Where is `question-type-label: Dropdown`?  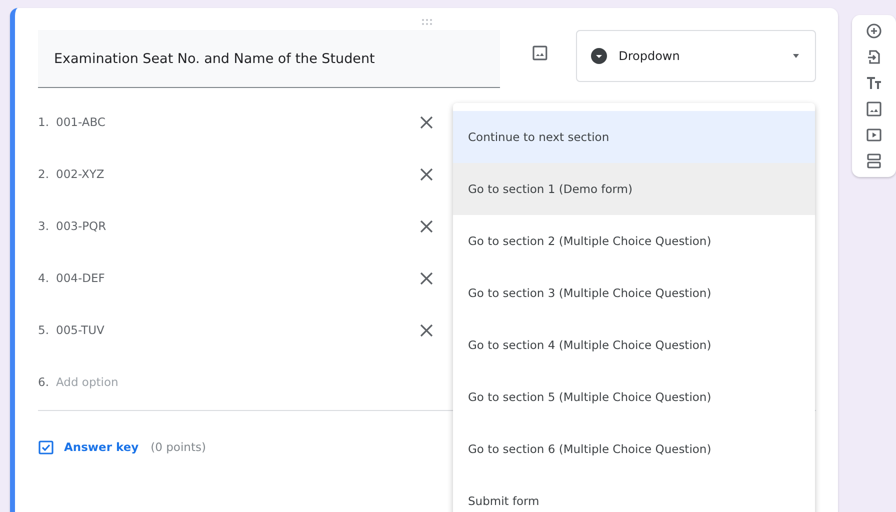 question-type-label: Dropdown is located at coordinates (649, 56).